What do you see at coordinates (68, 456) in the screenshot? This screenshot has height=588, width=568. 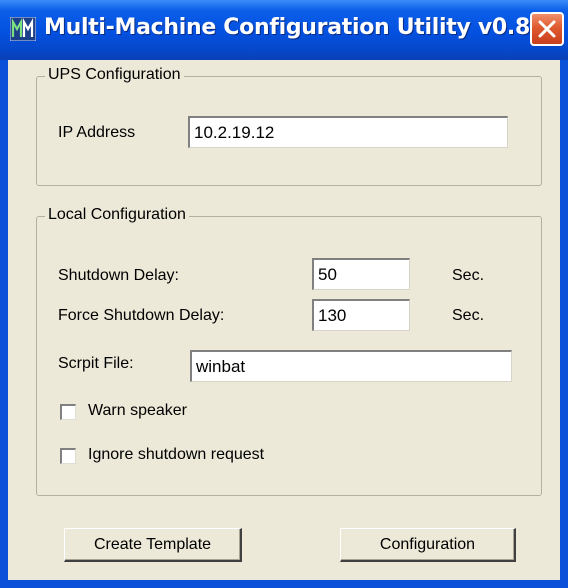 I see `ignore-shutdown-checkbox` at bounding box center [68, 456].